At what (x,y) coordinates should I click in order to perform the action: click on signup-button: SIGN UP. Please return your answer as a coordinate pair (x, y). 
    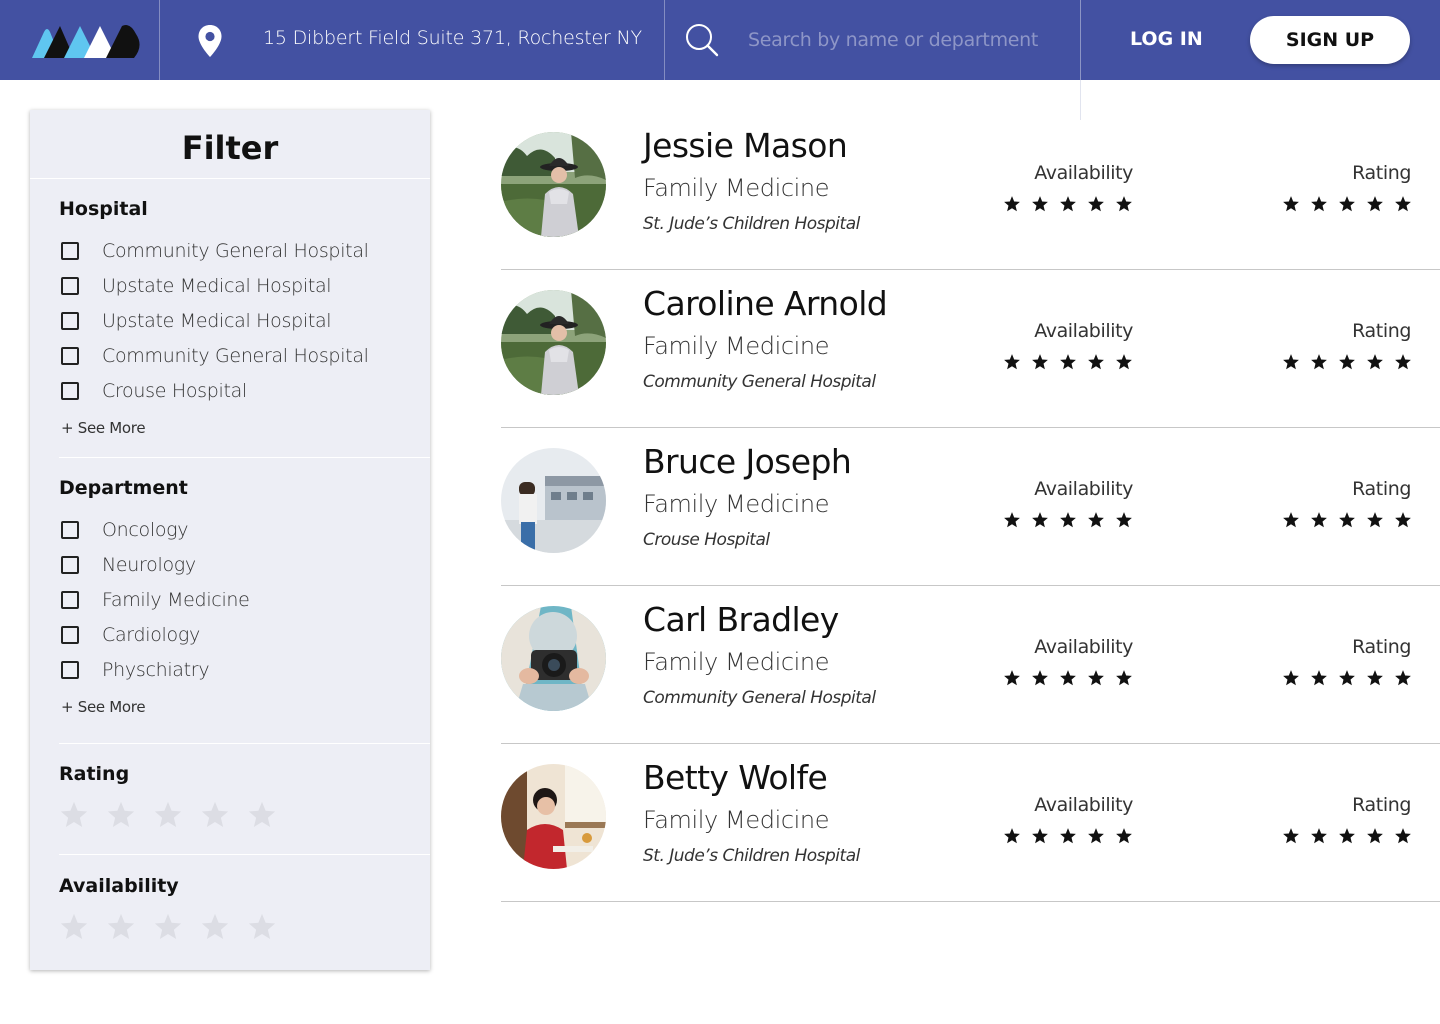
    Looking at the image, I should click on (1330, 40).